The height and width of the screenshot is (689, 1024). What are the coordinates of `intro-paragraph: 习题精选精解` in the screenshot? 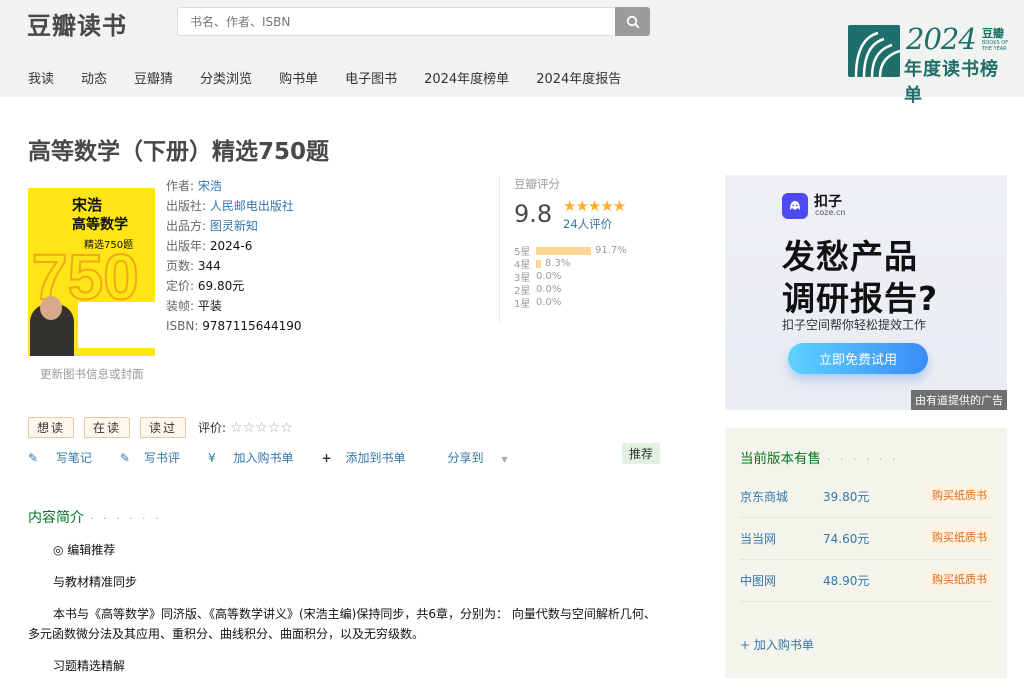 It's located at (89, 666).